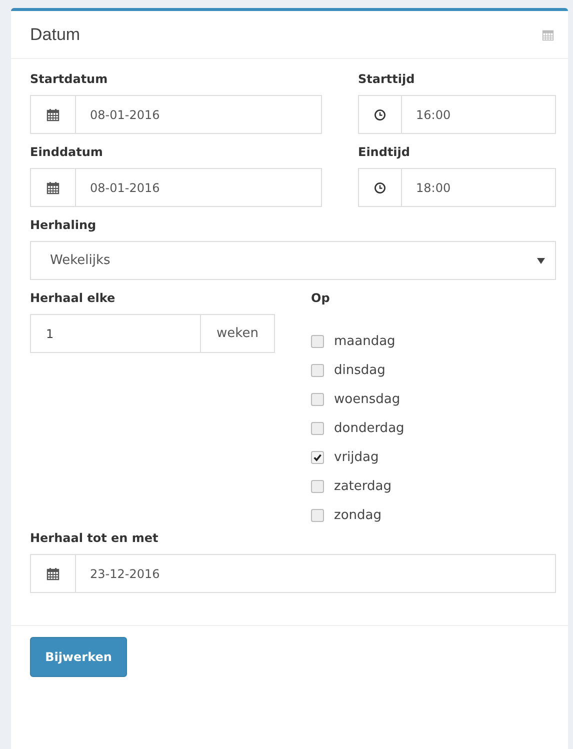  Describe the element at coordinates (387, 79) in the screenshot. I see `field-label: Starttijd` at that location.